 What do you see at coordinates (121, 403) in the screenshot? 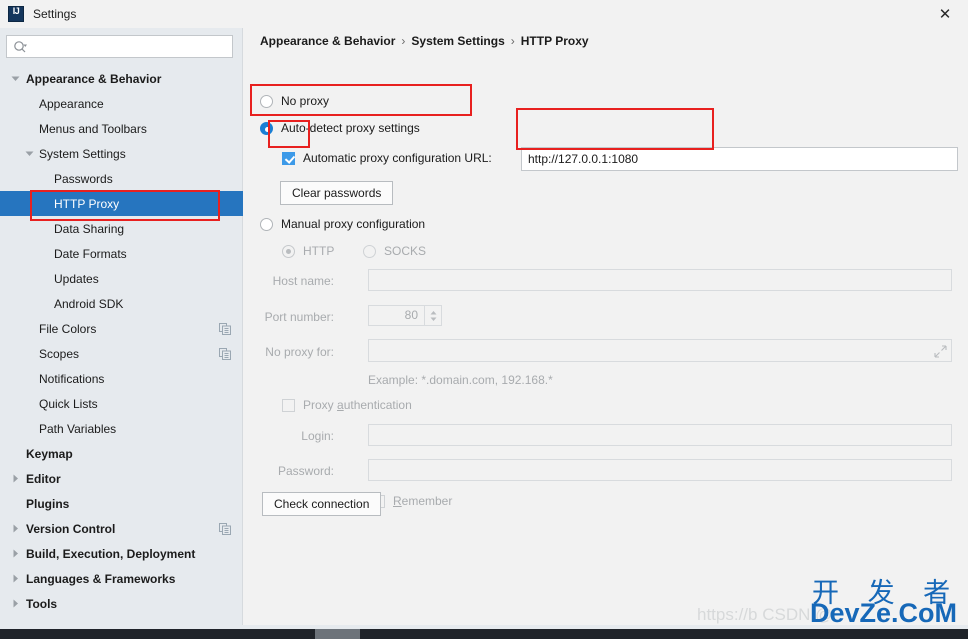
I see `sidebar-item-quick-lists: Quick Lists` at bounding box center [121, 403].